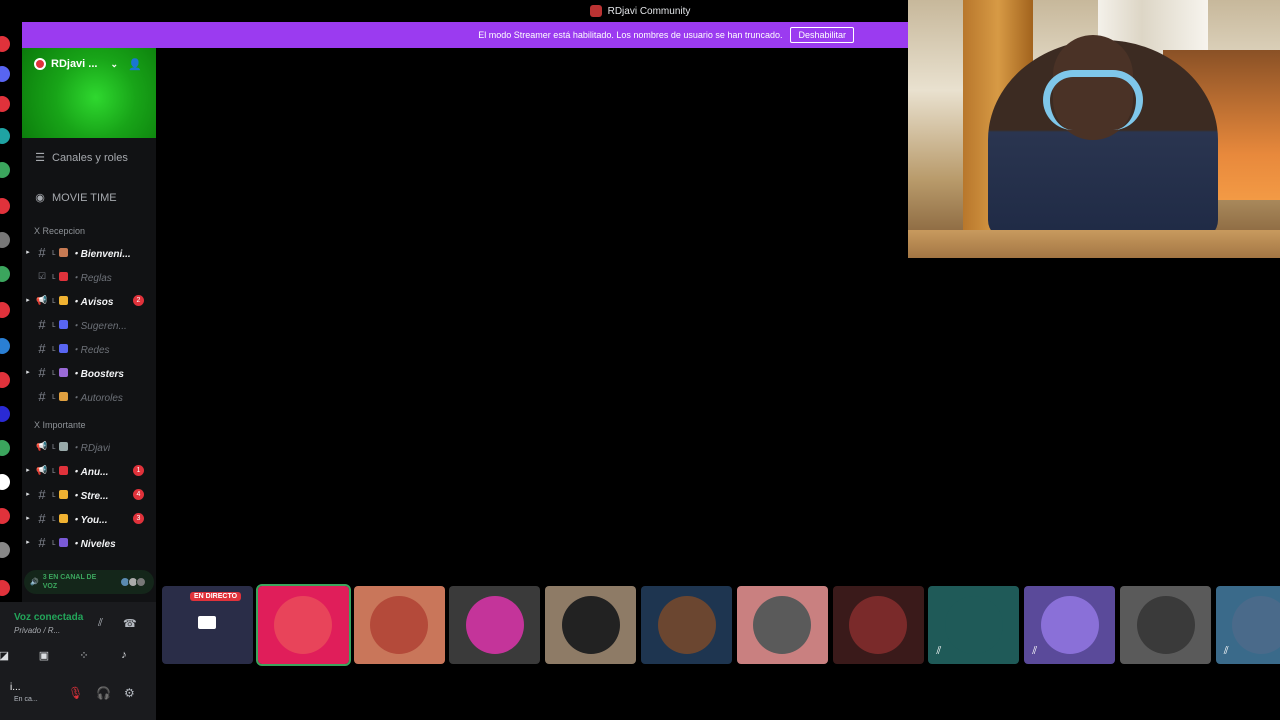  Describe the element at coordinates (103, 693) in the screenshot. I see `headphones-icon: 🎧` at that location.